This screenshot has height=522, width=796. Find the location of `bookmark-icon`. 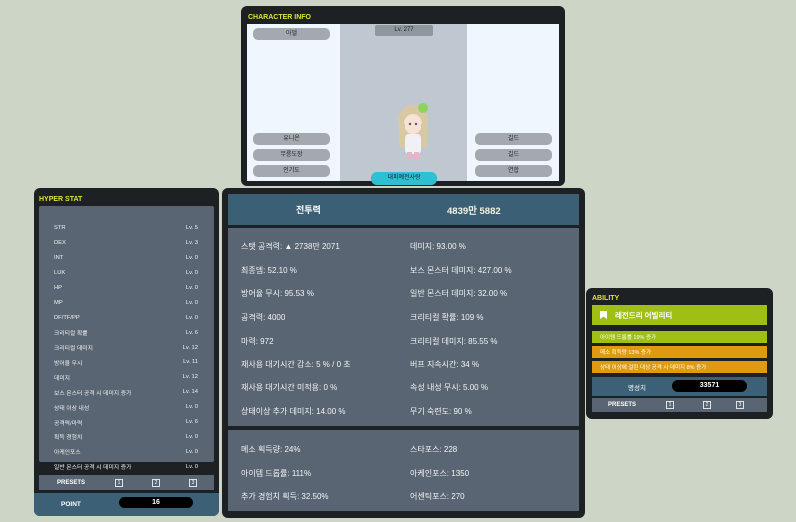

bookmark-icon is located at coordinates (603, 315).